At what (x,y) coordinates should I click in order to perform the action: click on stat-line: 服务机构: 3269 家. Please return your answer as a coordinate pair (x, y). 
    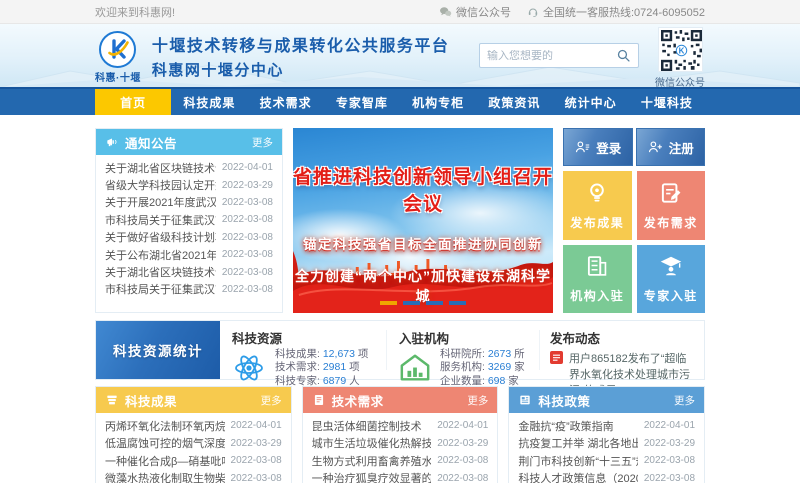
    Looking at the image, I should click on (482, 367).